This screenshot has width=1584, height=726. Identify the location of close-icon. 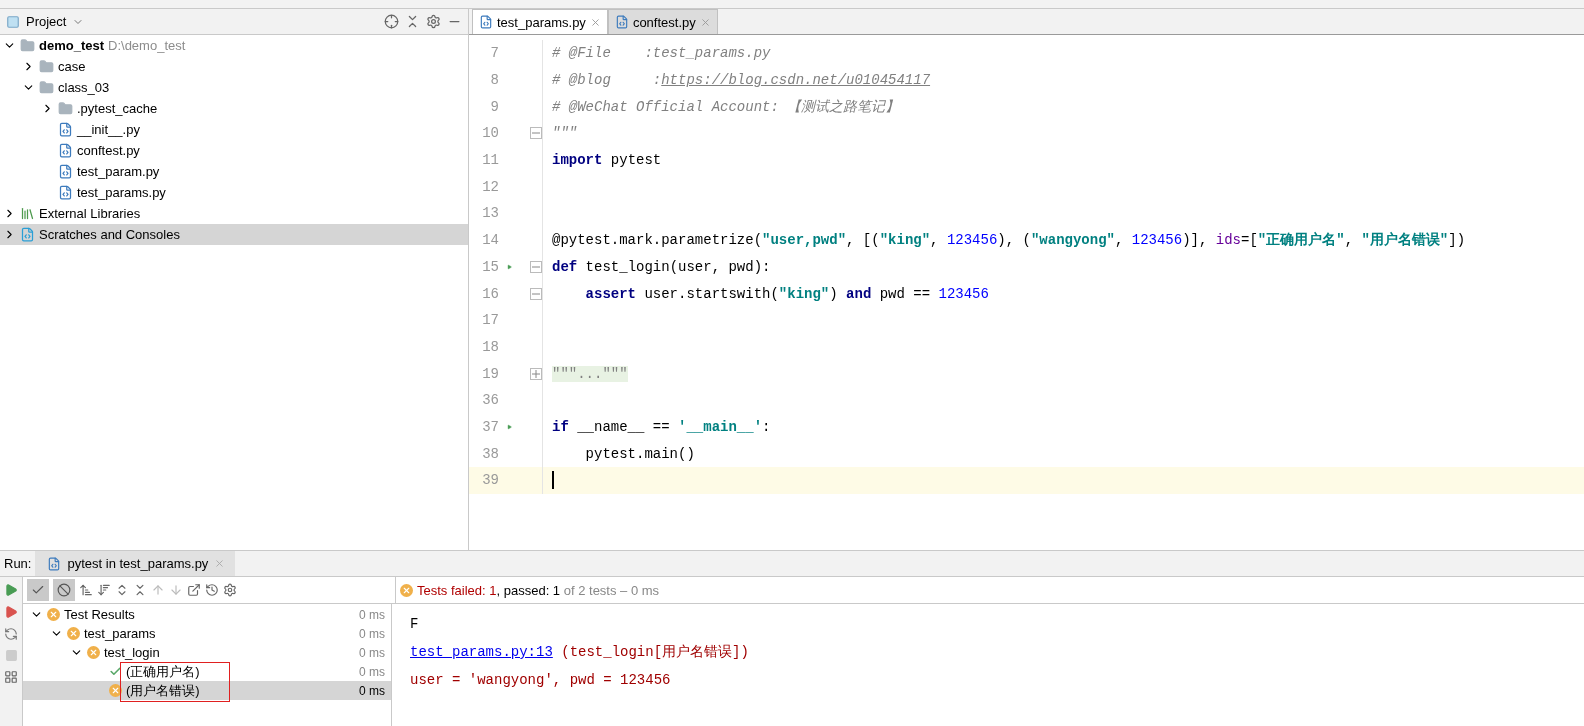
(595, 22).